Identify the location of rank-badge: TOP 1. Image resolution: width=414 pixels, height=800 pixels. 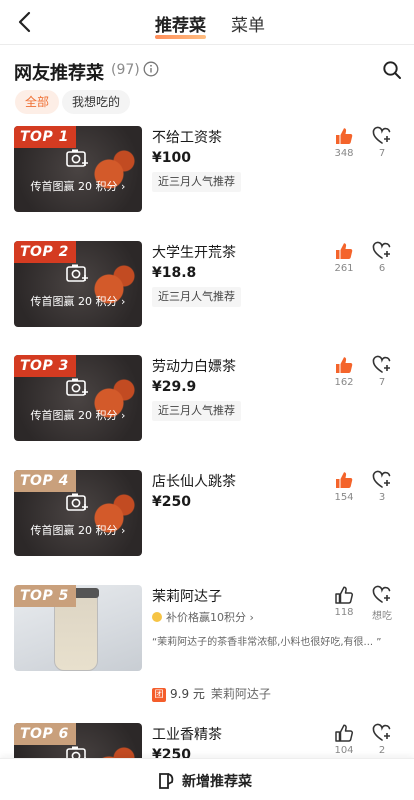
(45, 137).